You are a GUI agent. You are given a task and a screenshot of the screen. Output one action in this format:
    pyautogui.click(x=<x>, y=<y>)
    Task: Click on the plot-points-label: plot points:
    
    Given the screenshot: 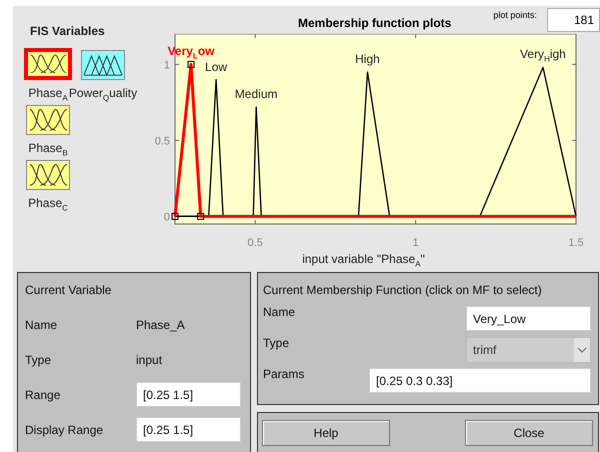 What is the action you would take?
    pyautogui.click(x=515, y=15)
    